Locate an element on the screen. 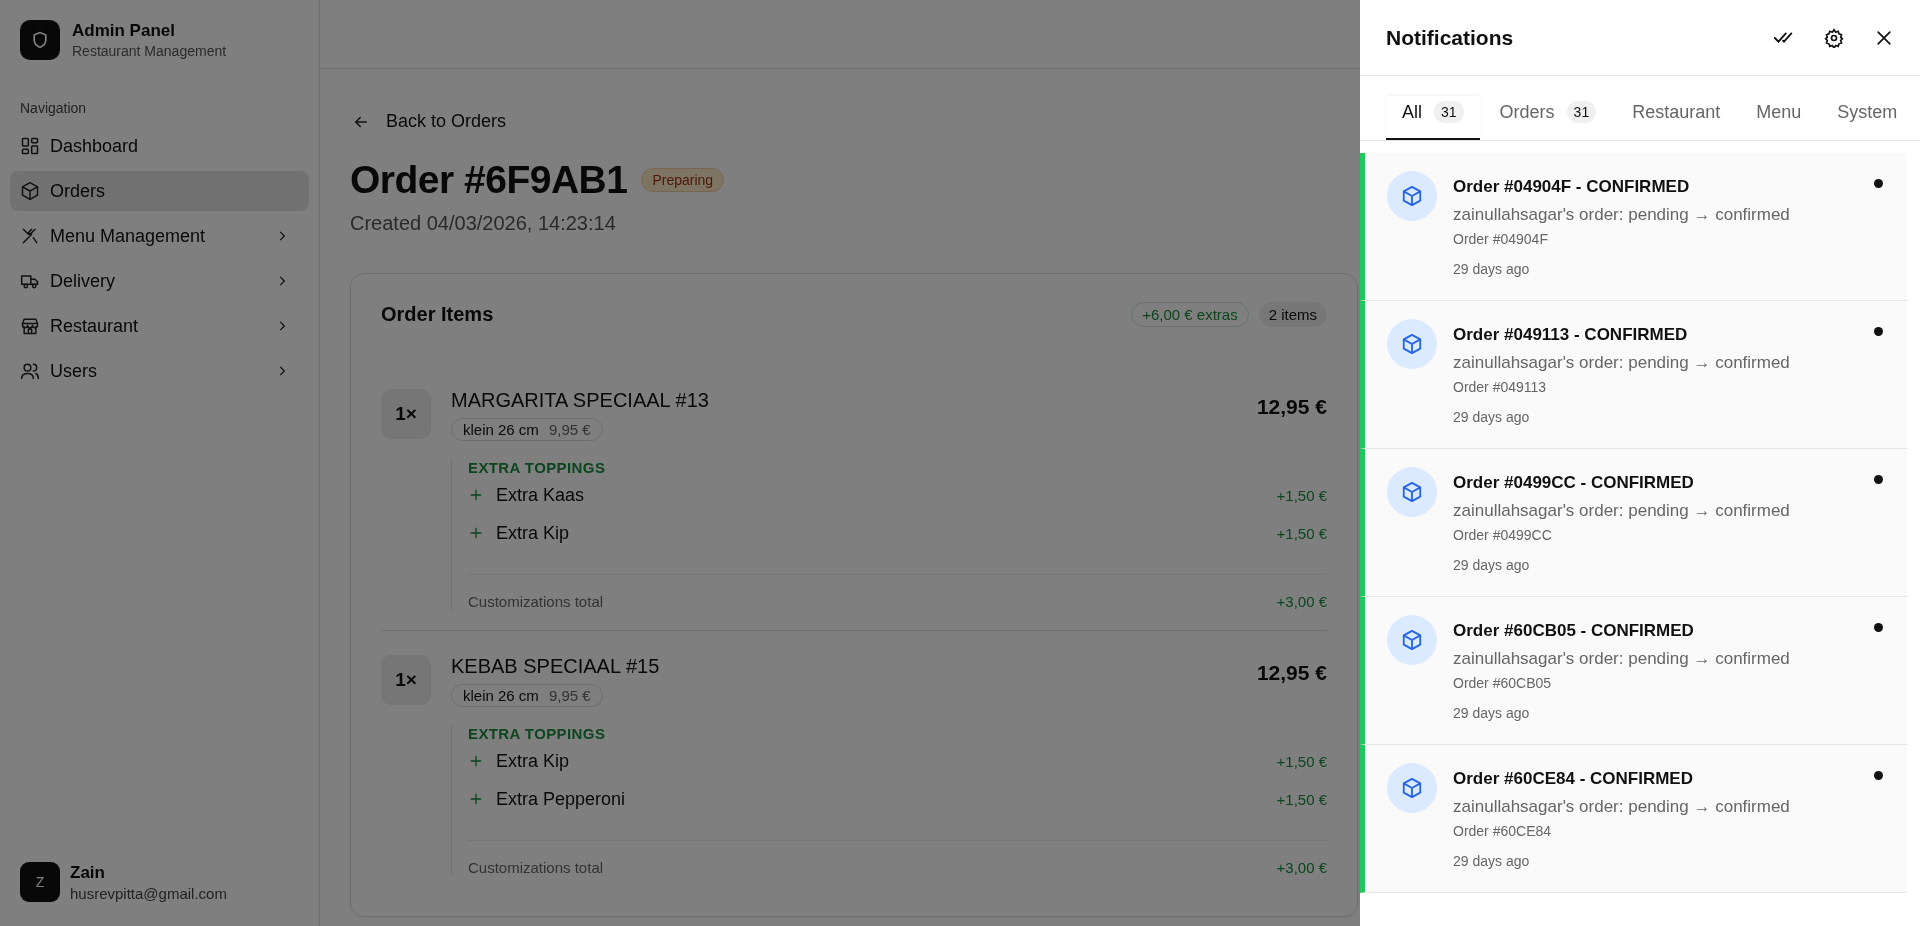 This screenshot has height=926, width=1920. order-reference: Order #049113 is located at coordinates (1500, 387).